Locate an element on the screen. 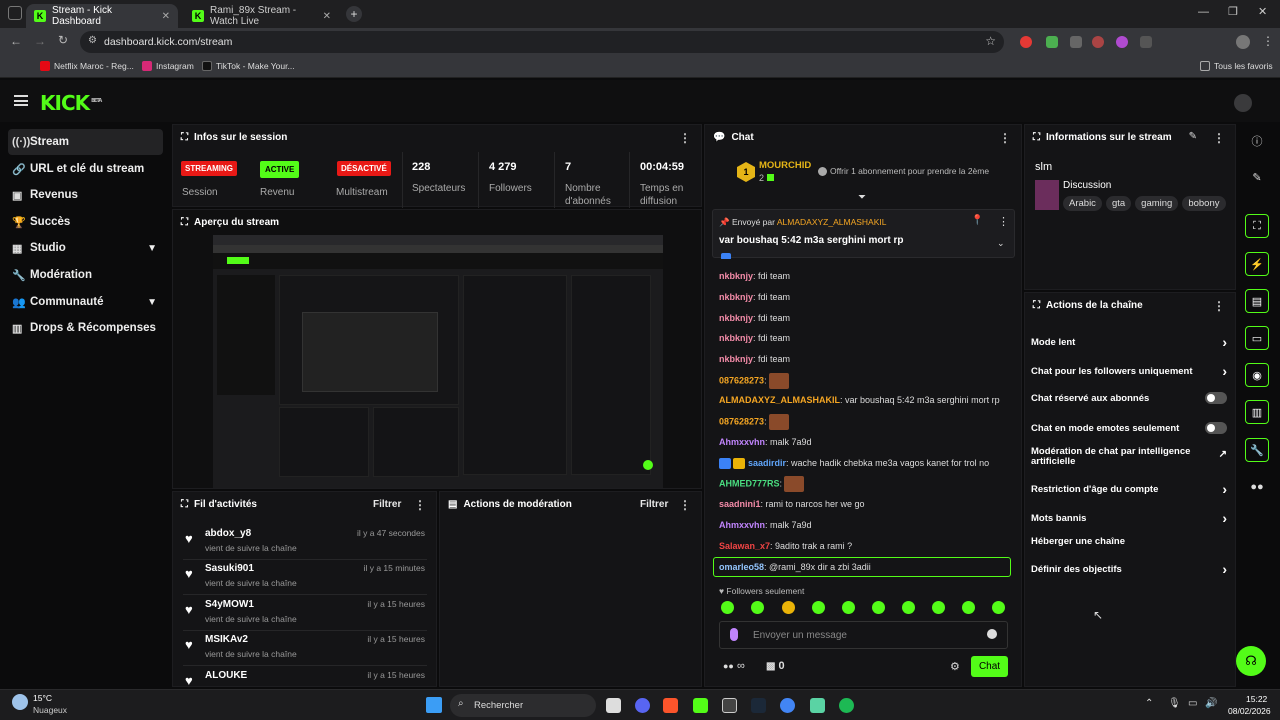  unpin-icon: 📍 is located at coordinates (977, 220).